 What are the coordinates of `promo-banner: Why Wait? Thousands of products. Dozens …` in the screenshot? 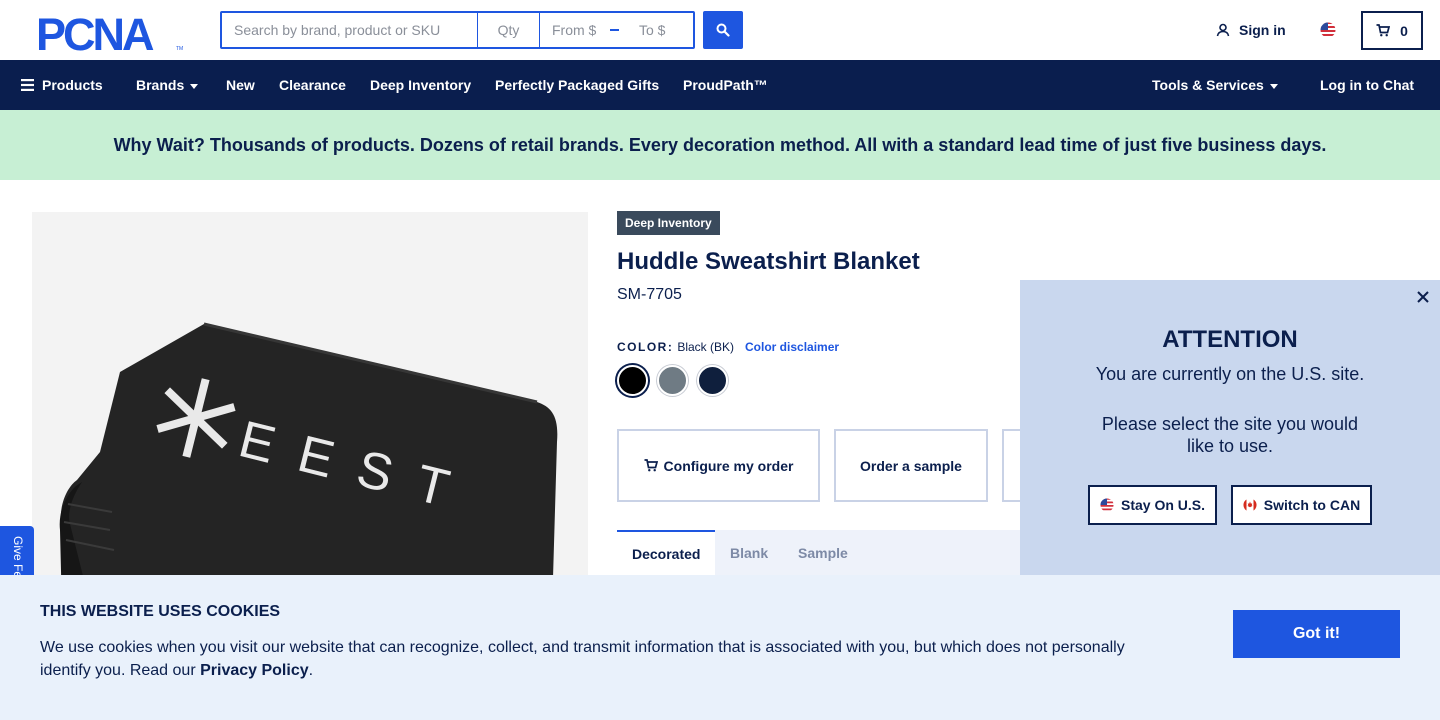 It's located at (720, 145).